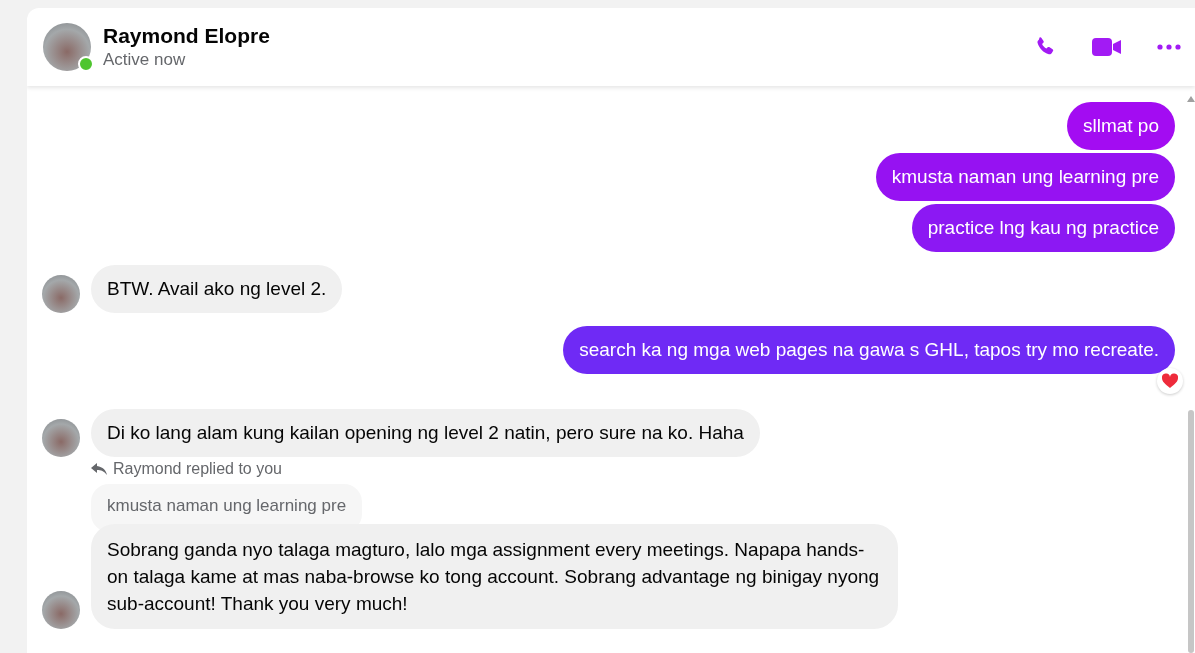 The width and height of the screenshot is (1195, 653). I want to click on reply-label: Raymond replied to you, so click(197, 469).